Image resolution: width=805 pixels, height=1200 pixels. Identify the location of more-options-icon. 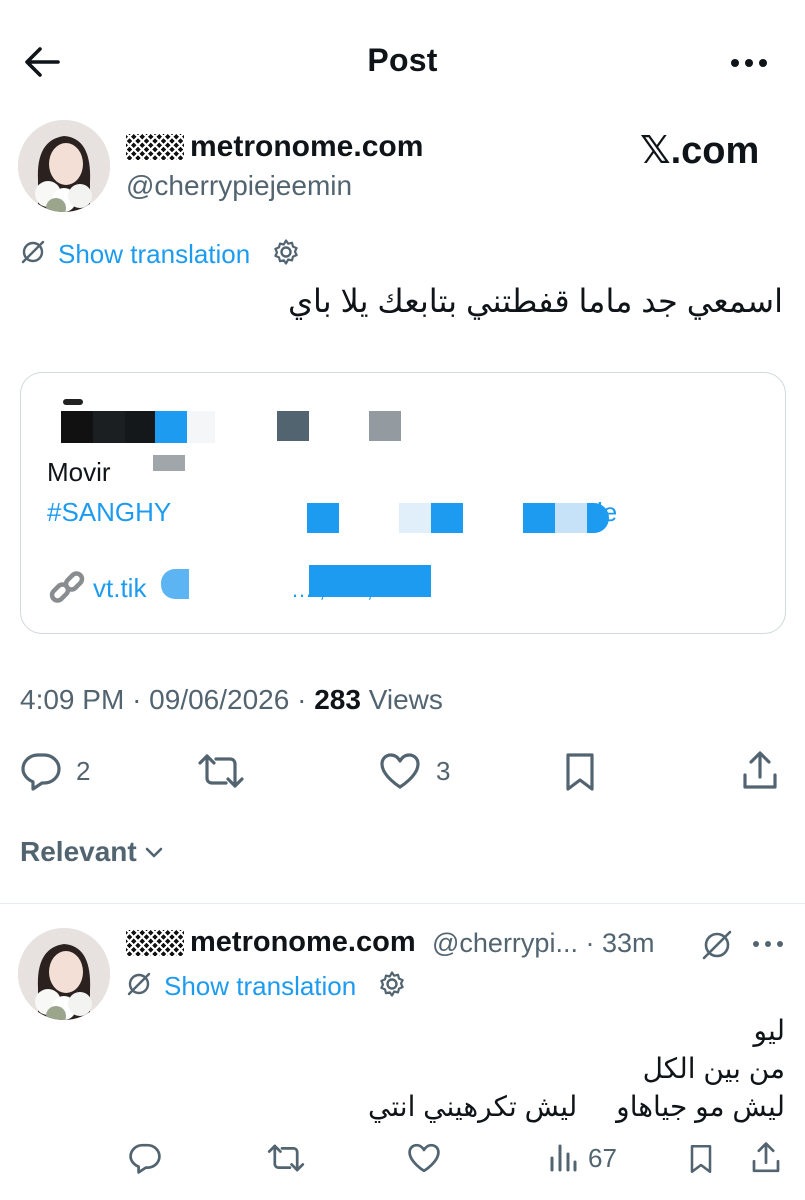
(749, 63).